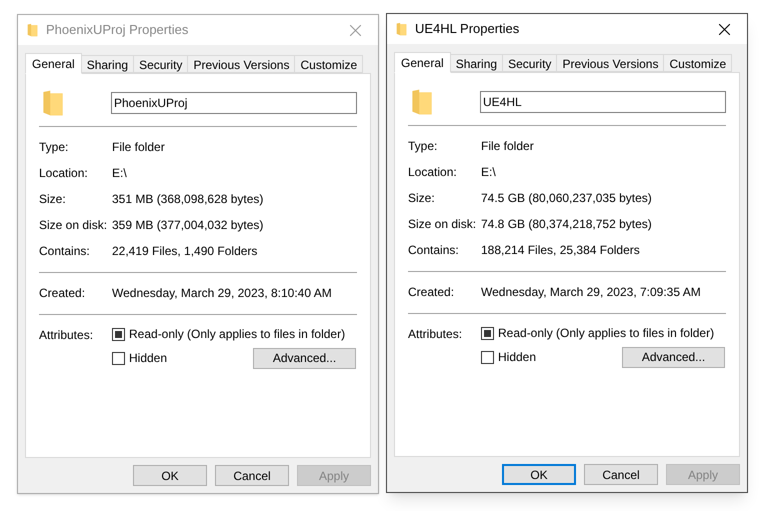 Image resolution: width=772 pixels, height=511 pixels. Describe the element at coordinates (185, 251) in the screenshot. I see `field-value: 22,419 Files, 1,490 Folders` at that location.